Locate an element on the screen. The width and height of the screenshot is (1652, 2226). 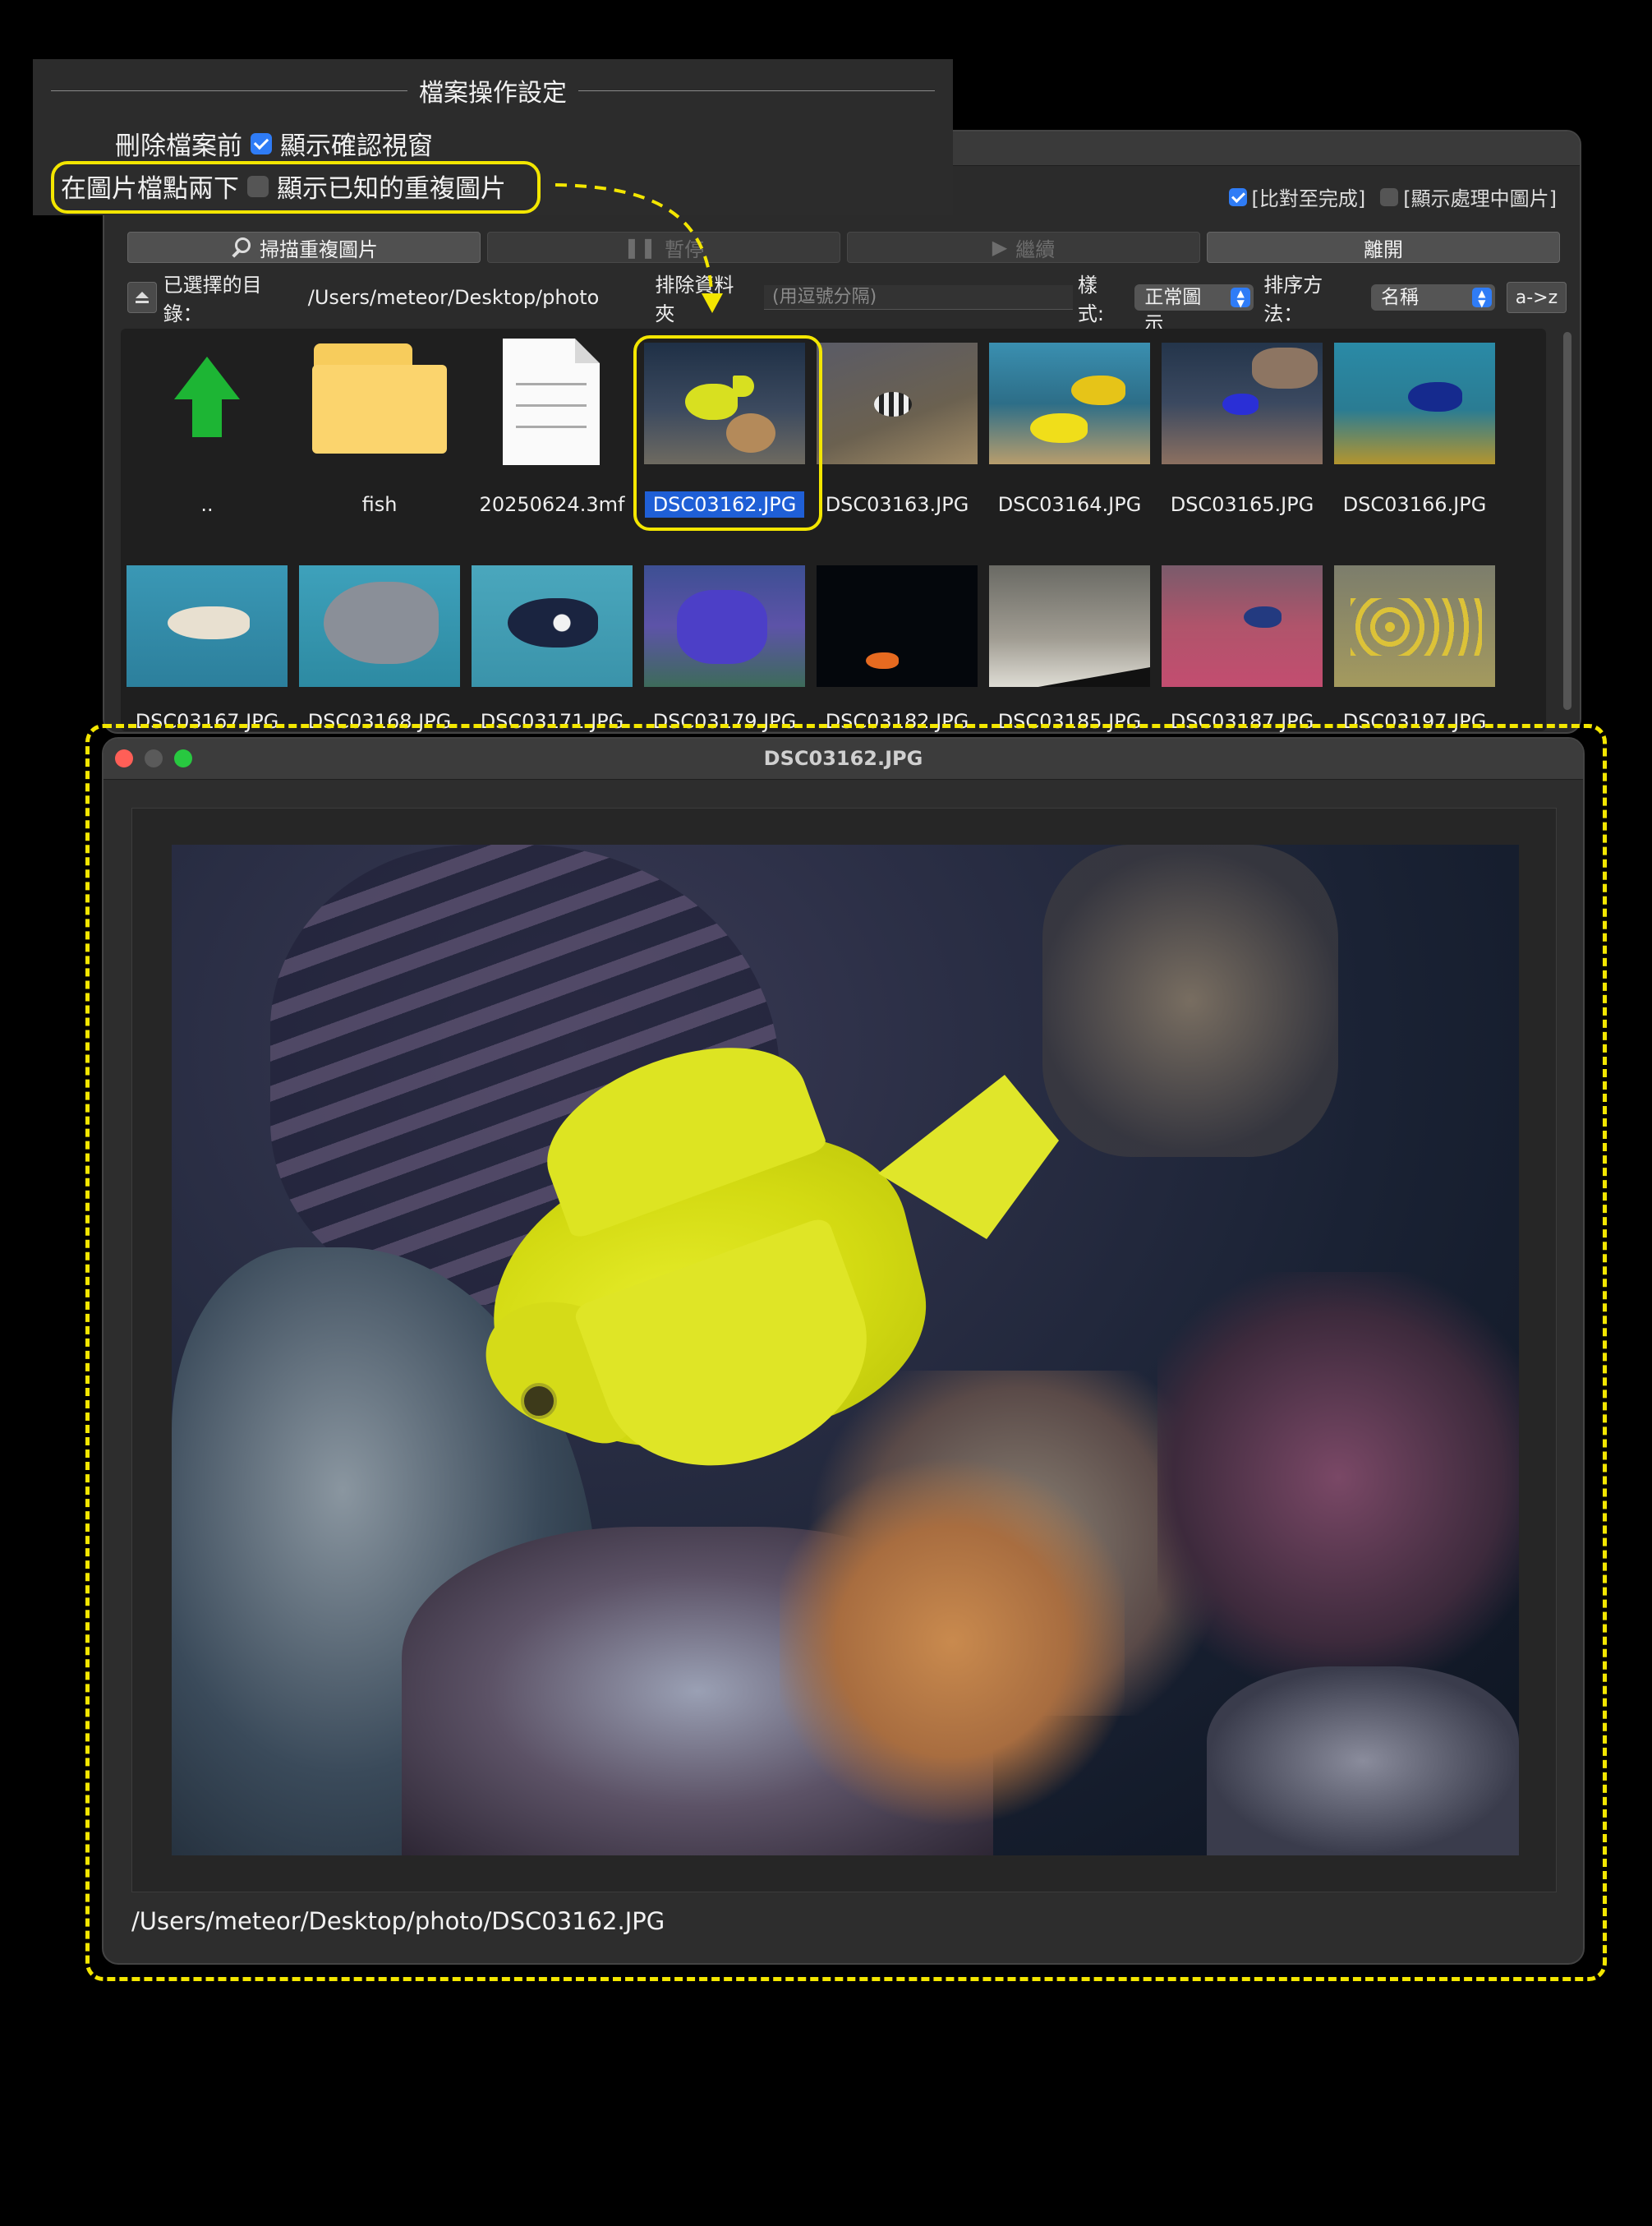
document-thumb is located at coordinates (552, 398).